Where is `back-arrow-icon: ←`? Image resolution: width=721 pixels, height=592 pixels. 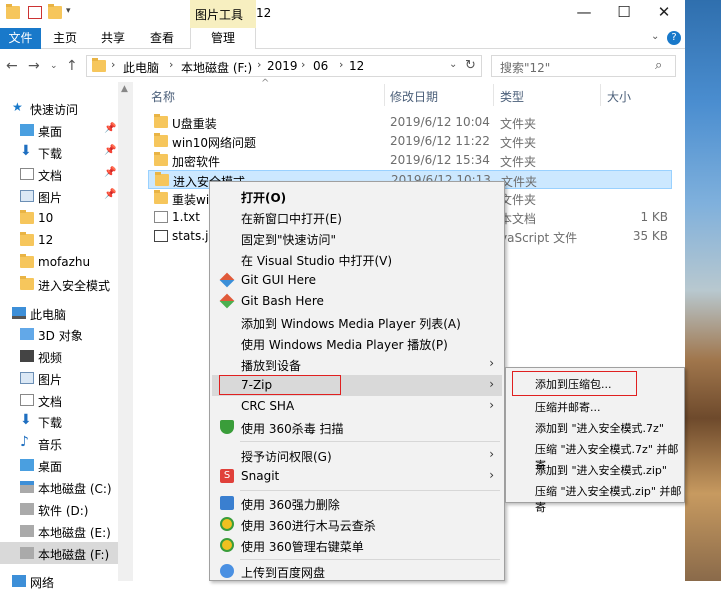
back-arrow-icon: ← is located at coordinates (12, 66).